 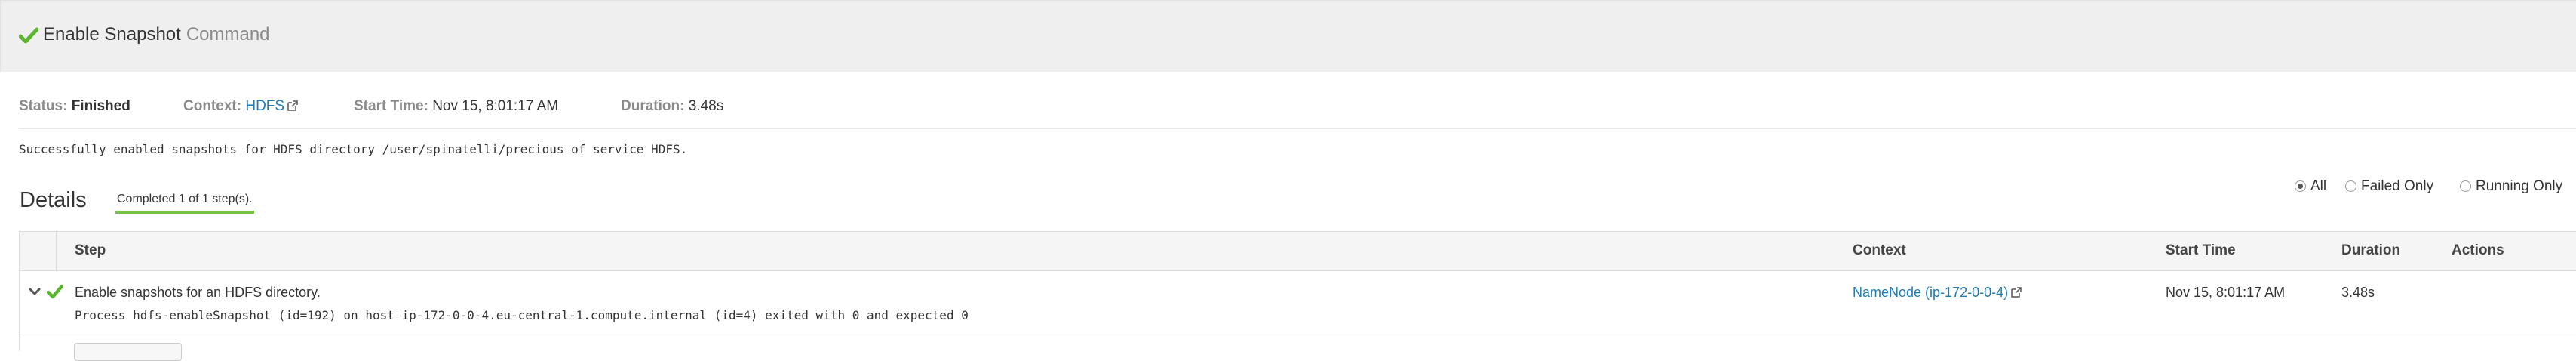 What do you see at coordinates (1879, 251) in the screenshot?
I see `column-header-context: Context` at bounding box center [1879, 251].